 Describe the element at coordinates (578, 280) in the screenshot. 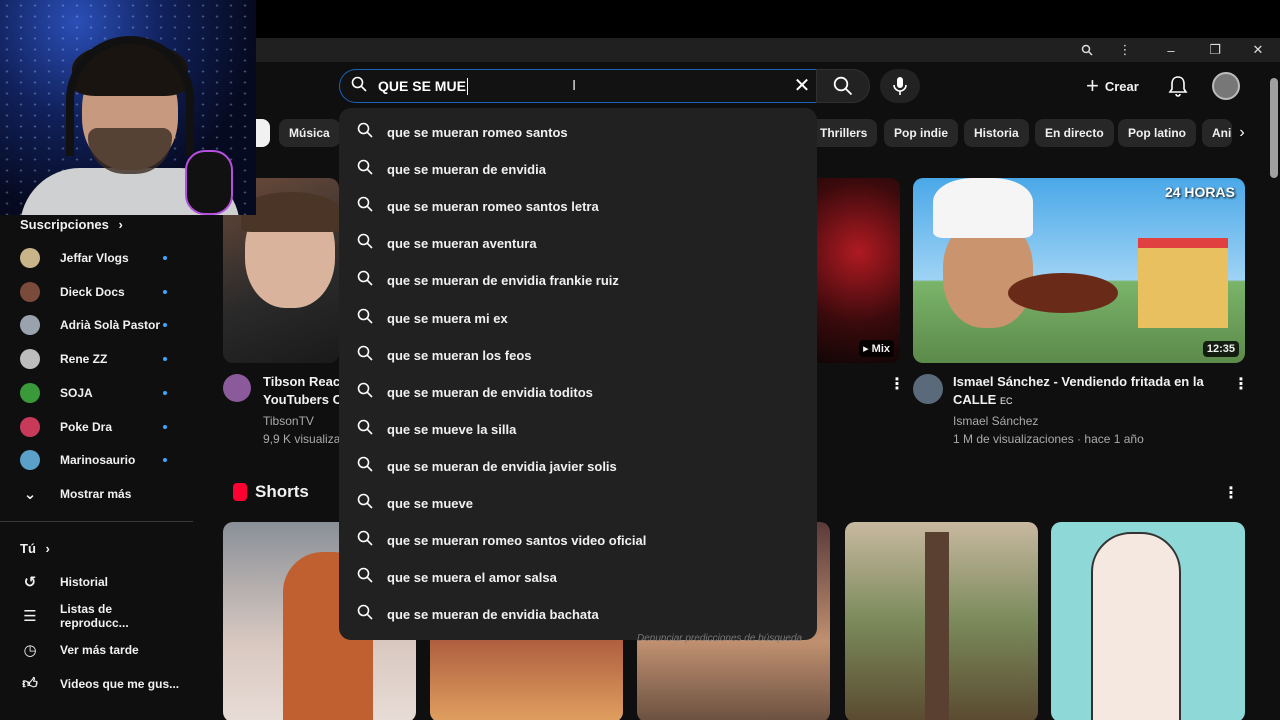

I see `search-suggestion: que se mueran de envidia frankie ruiz` at that location.